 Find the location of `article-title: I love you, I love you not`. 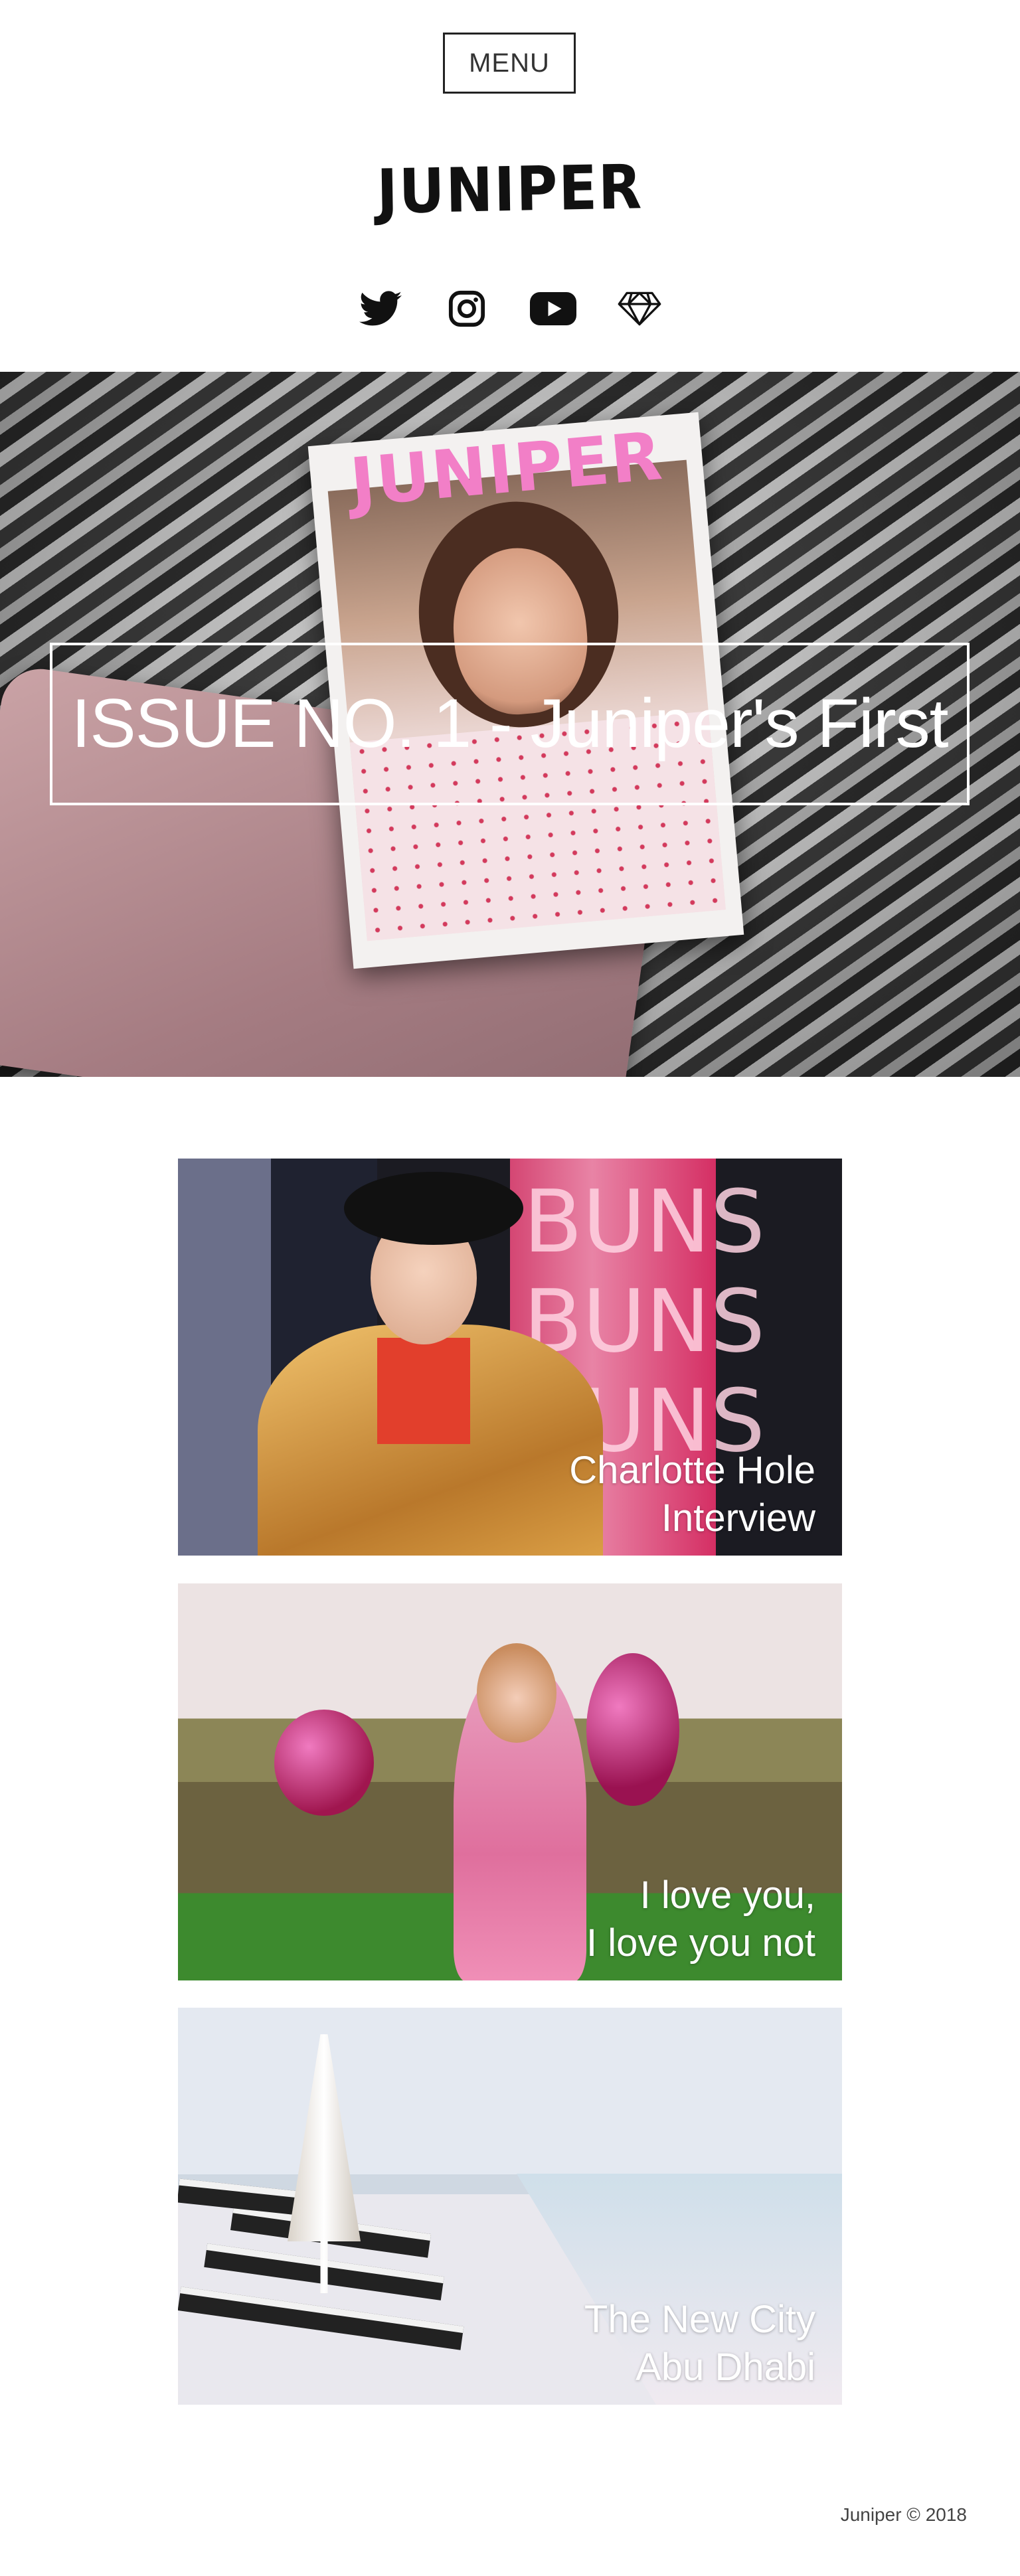

article-title: I love you, I love you not is located at coordinates (700, 1919).